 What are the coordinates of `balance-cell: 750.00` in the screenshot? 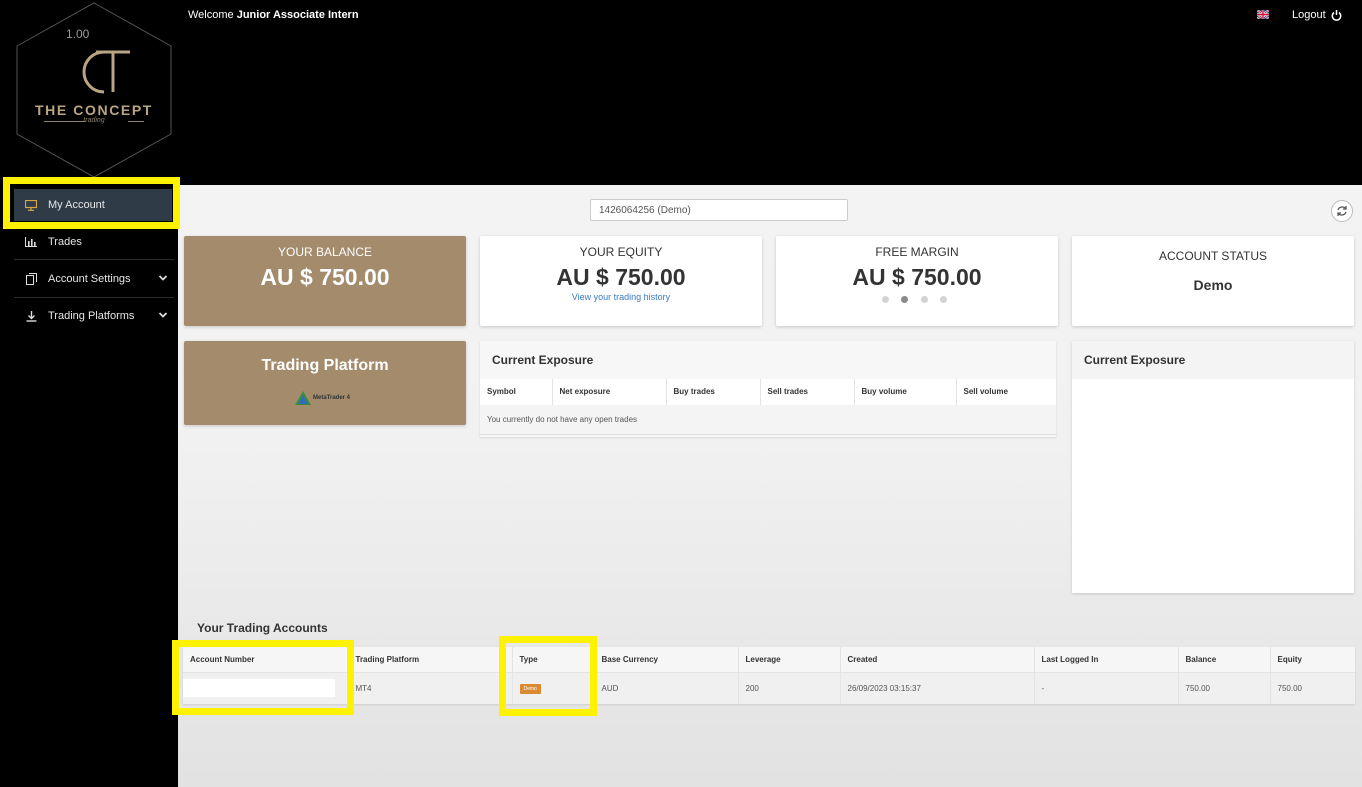 It's located at (1224, 688).